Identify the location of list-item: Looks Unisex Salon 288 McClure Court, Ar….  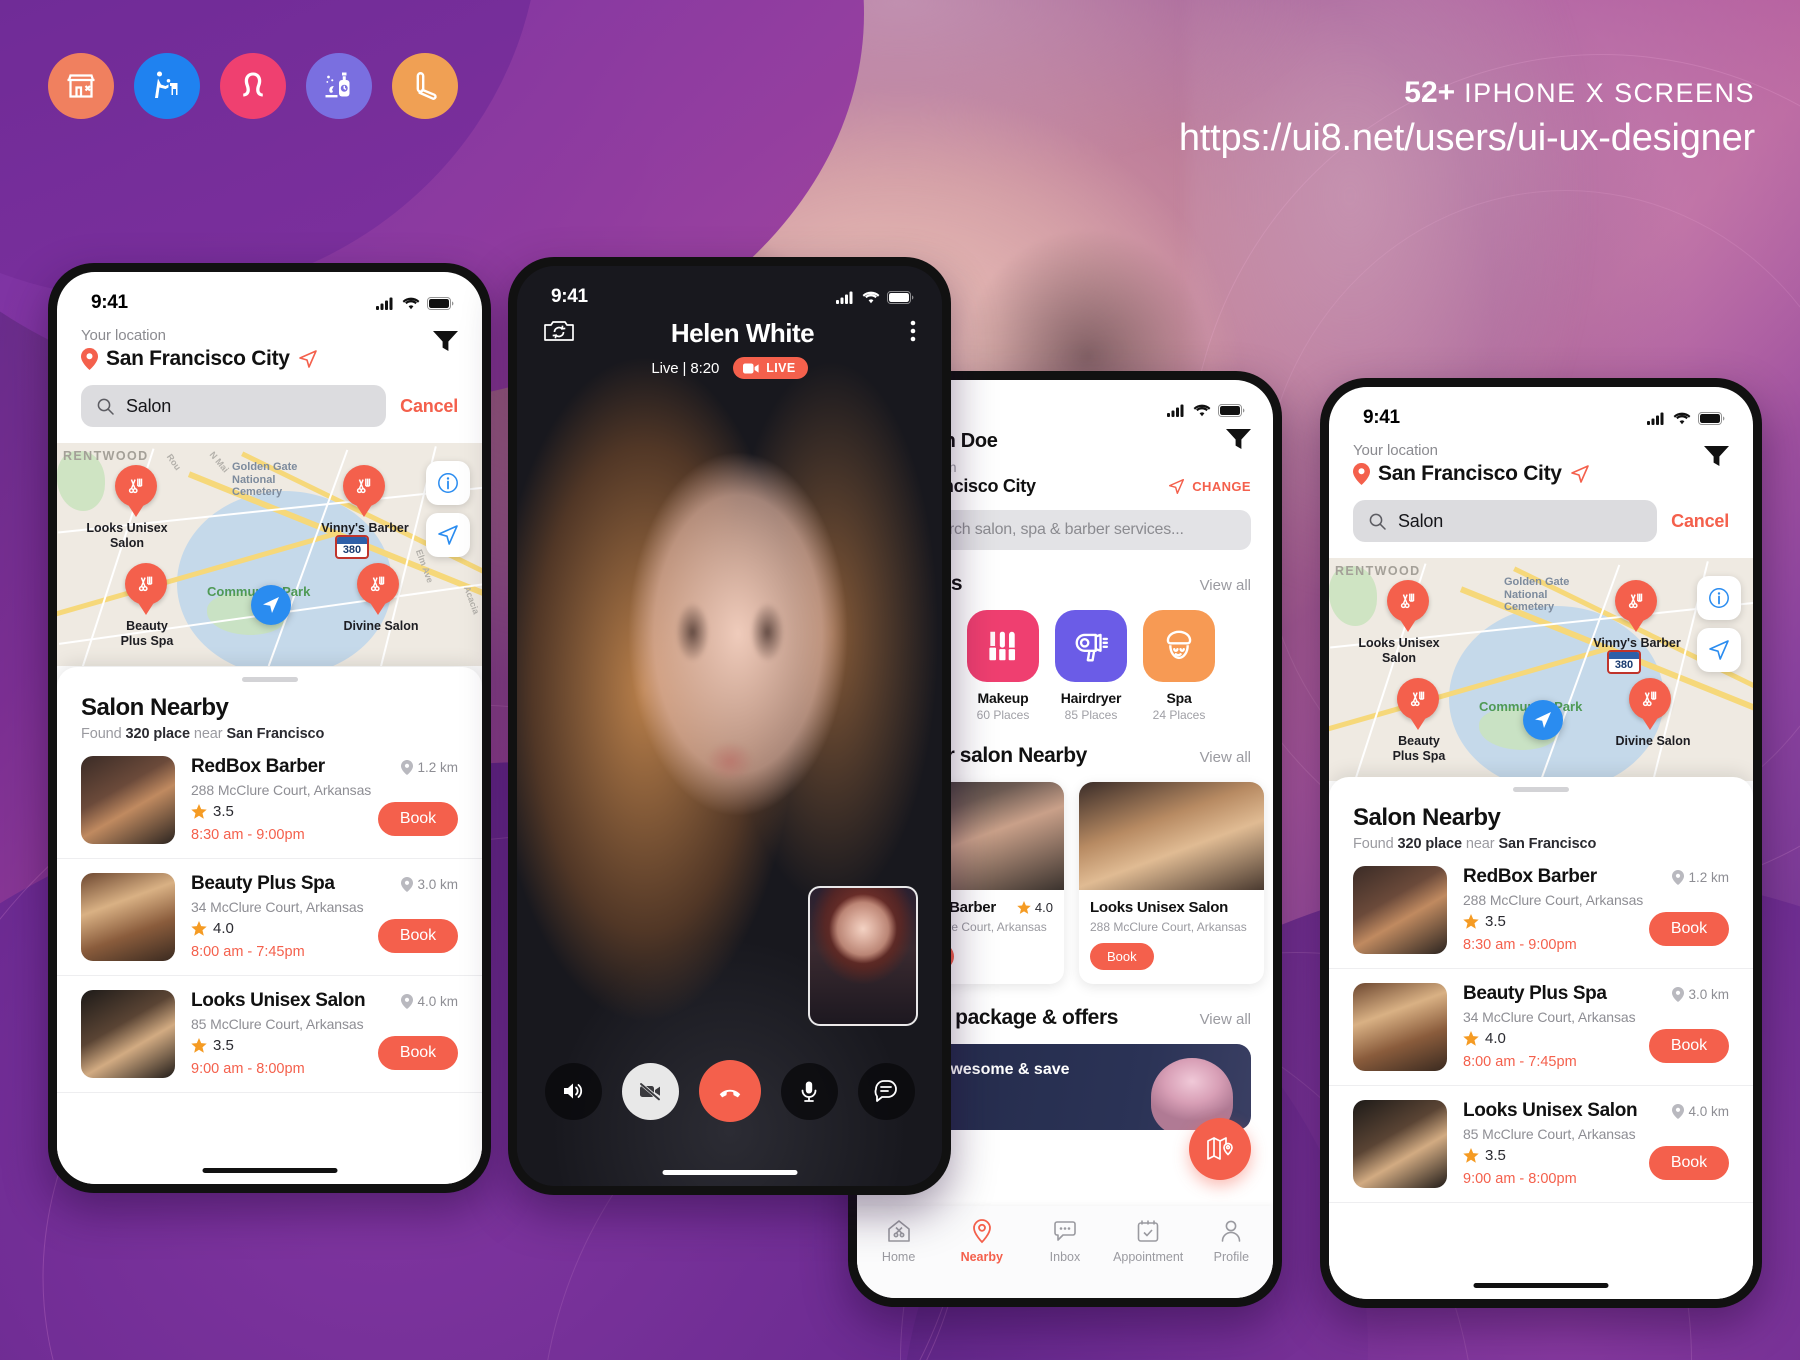
(1171, 883).